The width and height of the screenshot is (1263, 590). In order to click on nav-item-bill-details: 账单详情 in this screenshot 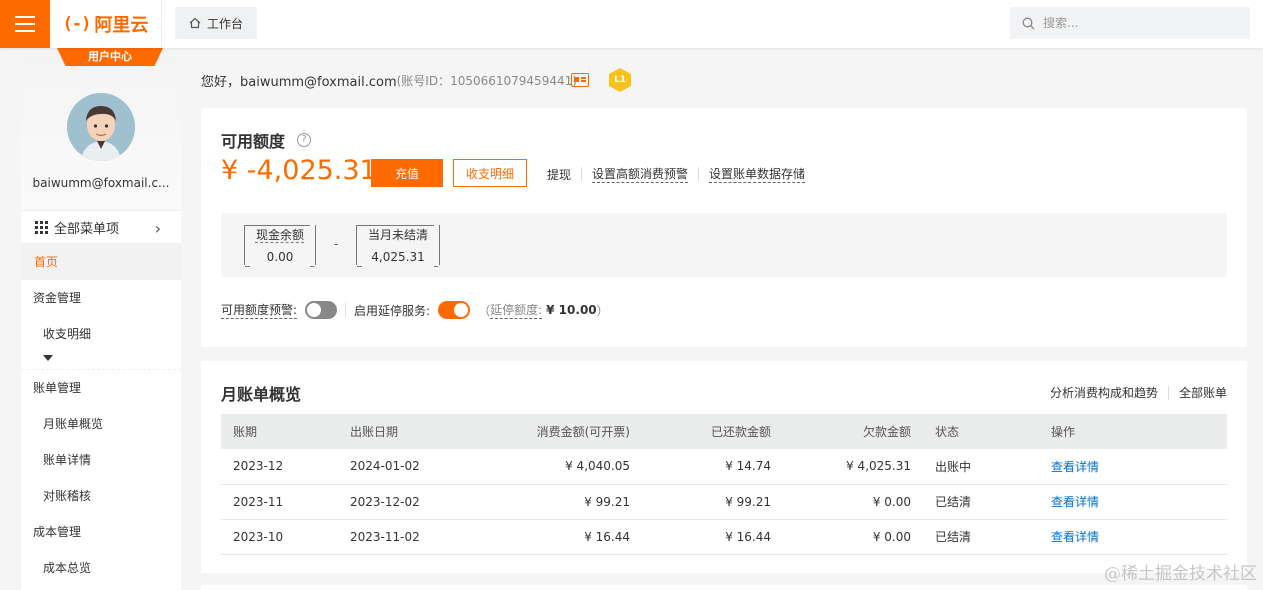, I will do `click(101, 460)`.